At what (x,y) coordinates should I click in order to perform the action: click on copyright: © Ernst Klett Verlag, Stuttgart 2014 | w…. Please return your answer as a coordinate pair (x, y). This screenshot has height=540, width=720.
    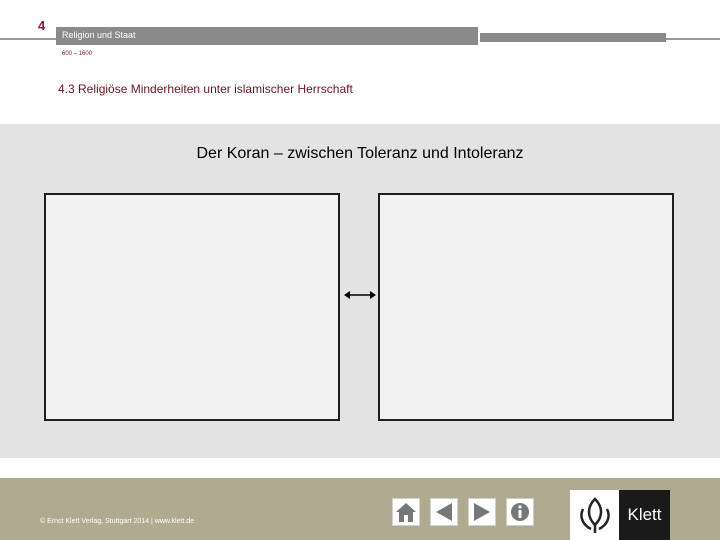
    Looking at the image, I should click on (117, 521).